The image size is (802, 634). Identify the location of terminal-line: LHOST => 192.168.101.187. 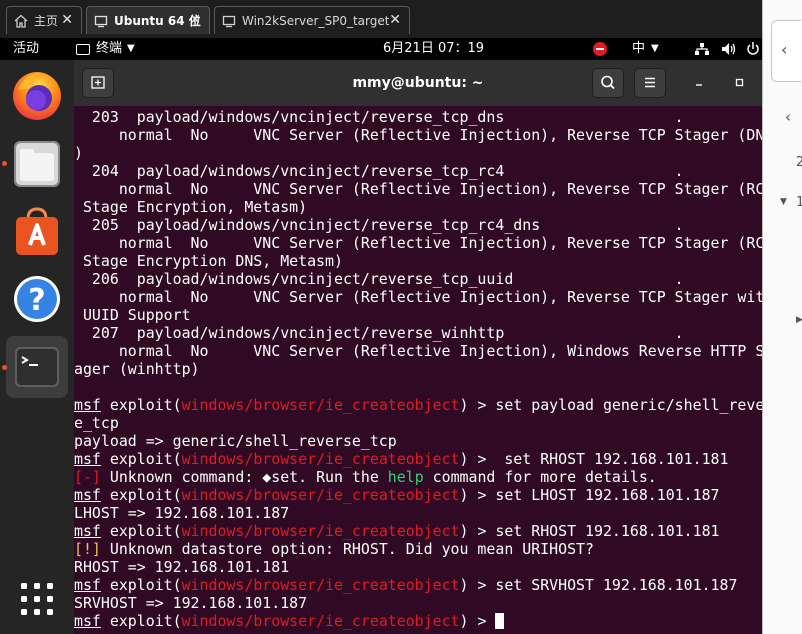
(416, 513).